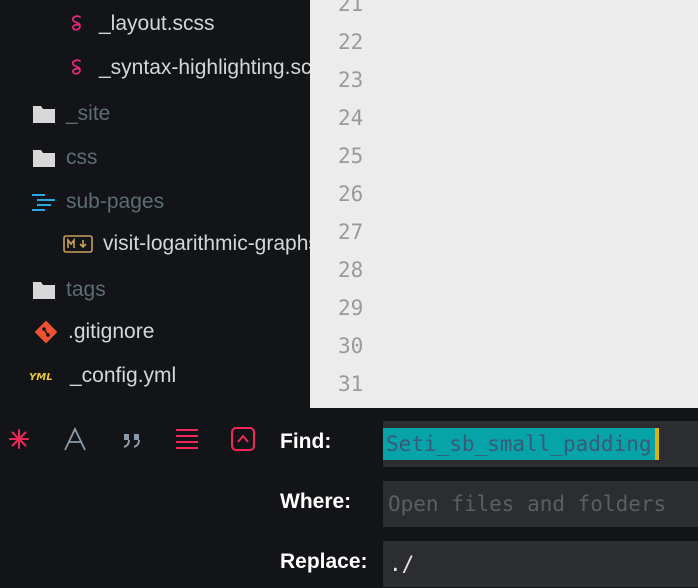 This screenshot has height=588, width=698. I want to click on whole-word-icon, so click(132, 441).